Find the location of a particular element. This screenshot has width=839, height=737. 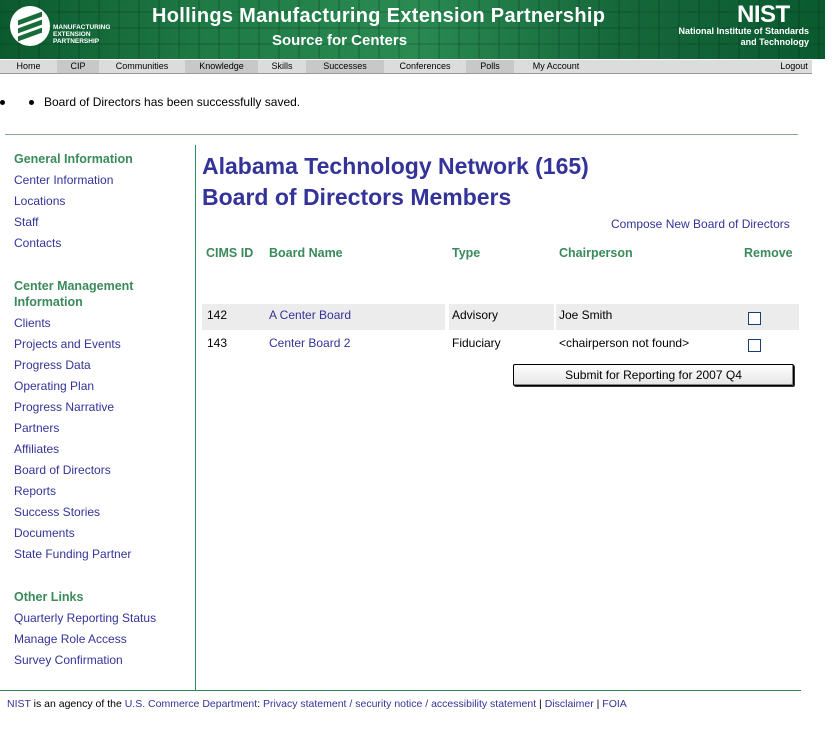

sidebar-item-center-information: Center Information is located at coordinates (63, 180).